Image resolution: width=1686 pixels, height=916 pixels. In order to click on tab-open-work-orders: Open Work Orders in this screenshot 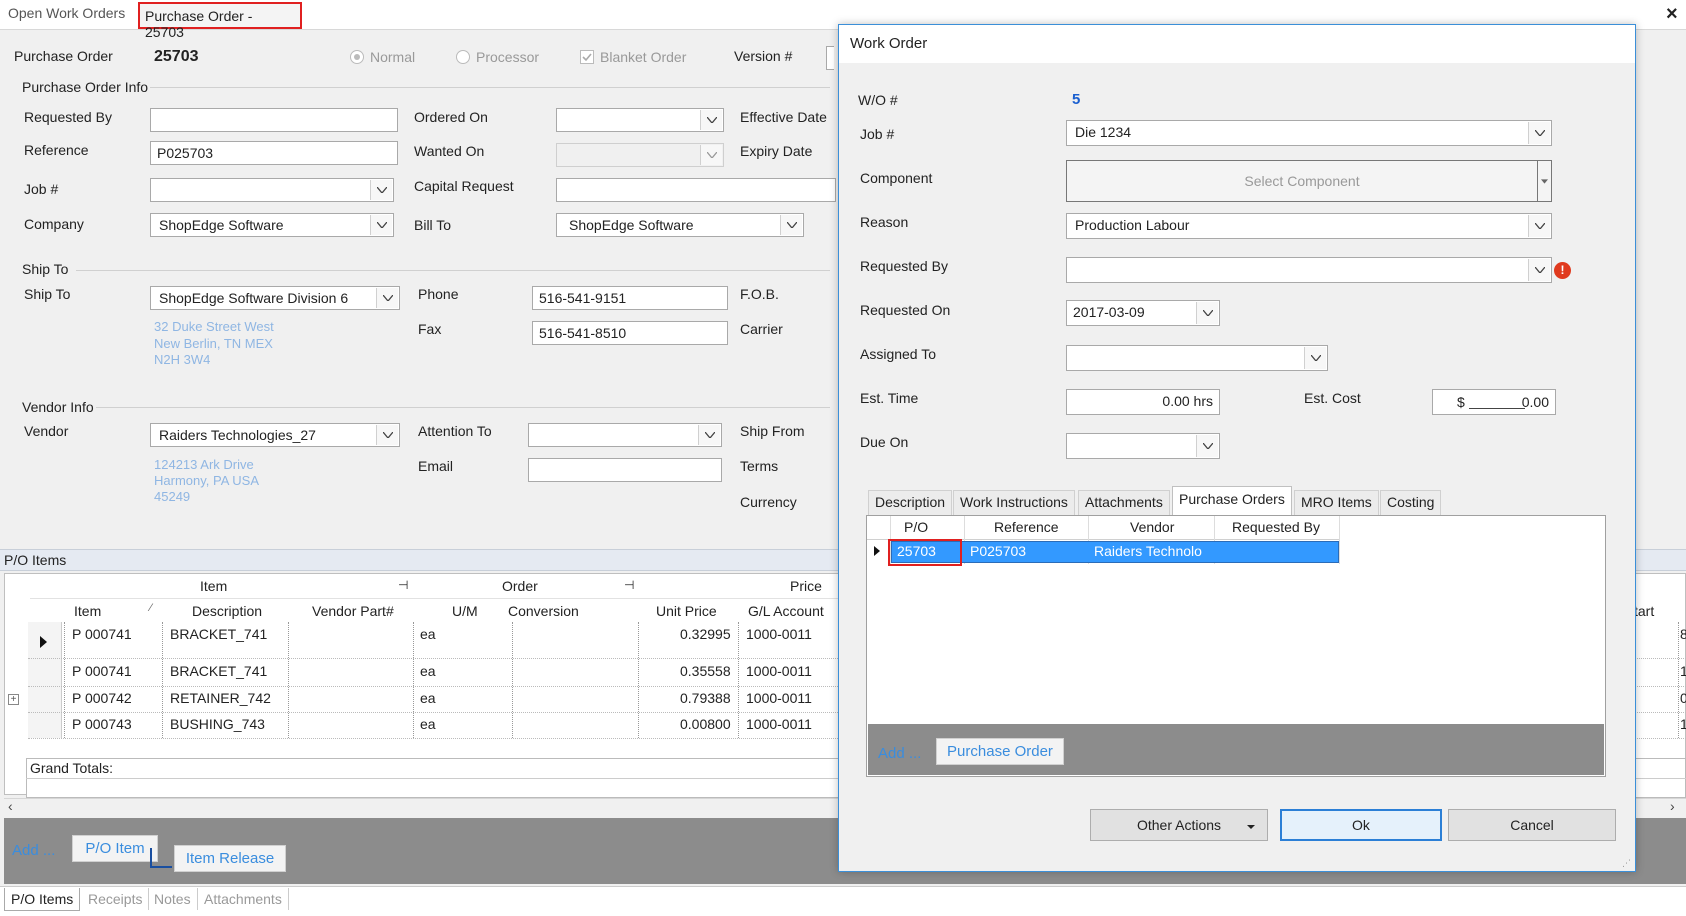, I will do `click(66, 13)`.